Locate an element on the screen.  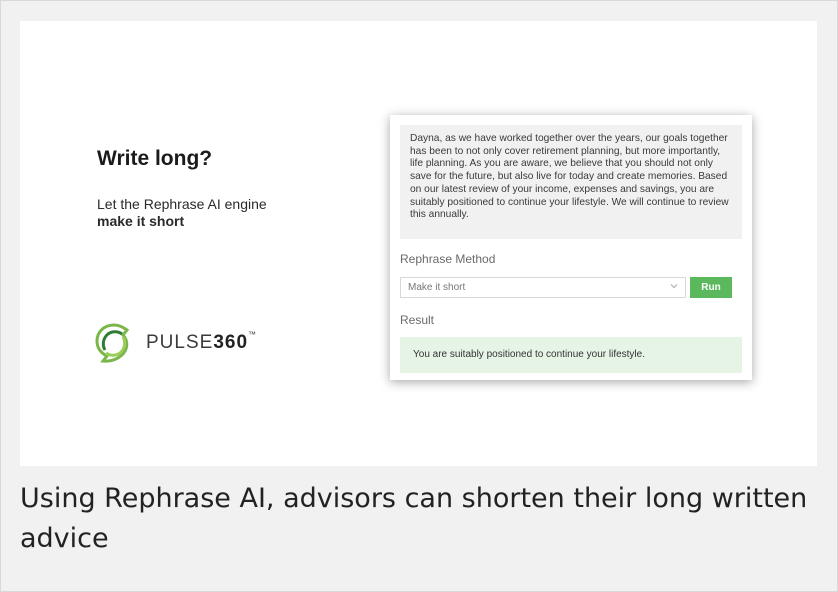
subheadline: Let the Rephrase AI engine make it short is located at coordinates (182, 213).